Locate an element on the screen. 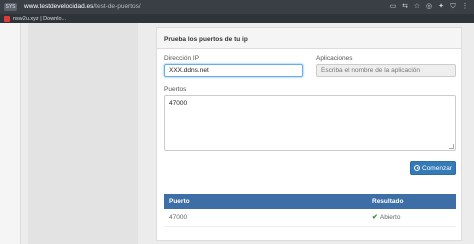 The image size is (474, 244). camera-icon: ◎ is located at coordinates (429, 7).